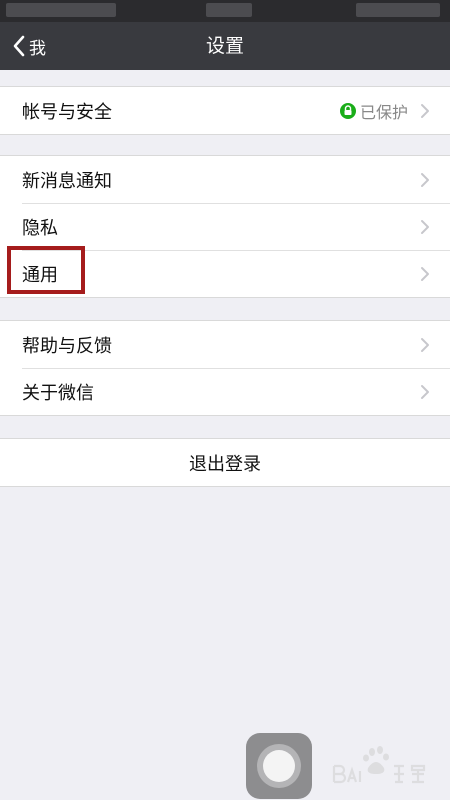 This screenshot has width=450, height=800. What do you see at coordinates (40, 275) in the screenshot?
I see `settings-item-label: 通用` at bounding box center [40, 275].